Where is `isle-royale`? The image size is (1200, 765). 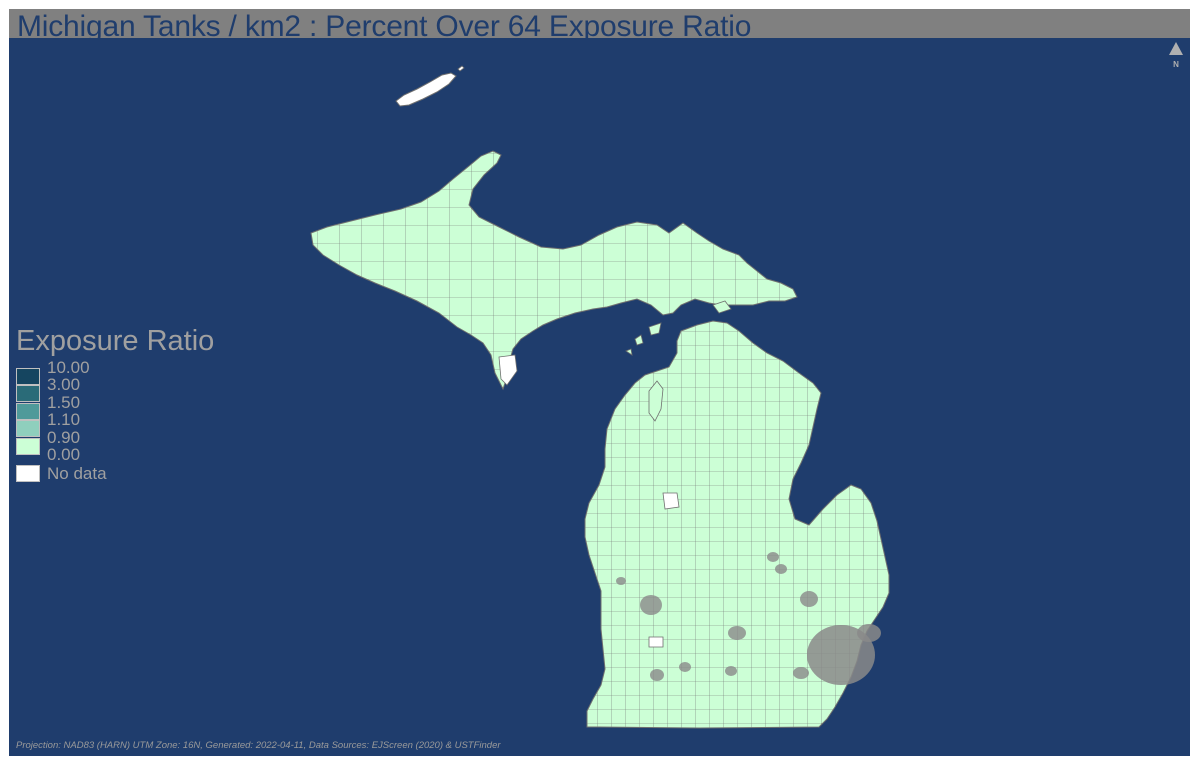
isle-royale is located at coordinates (426, 89).